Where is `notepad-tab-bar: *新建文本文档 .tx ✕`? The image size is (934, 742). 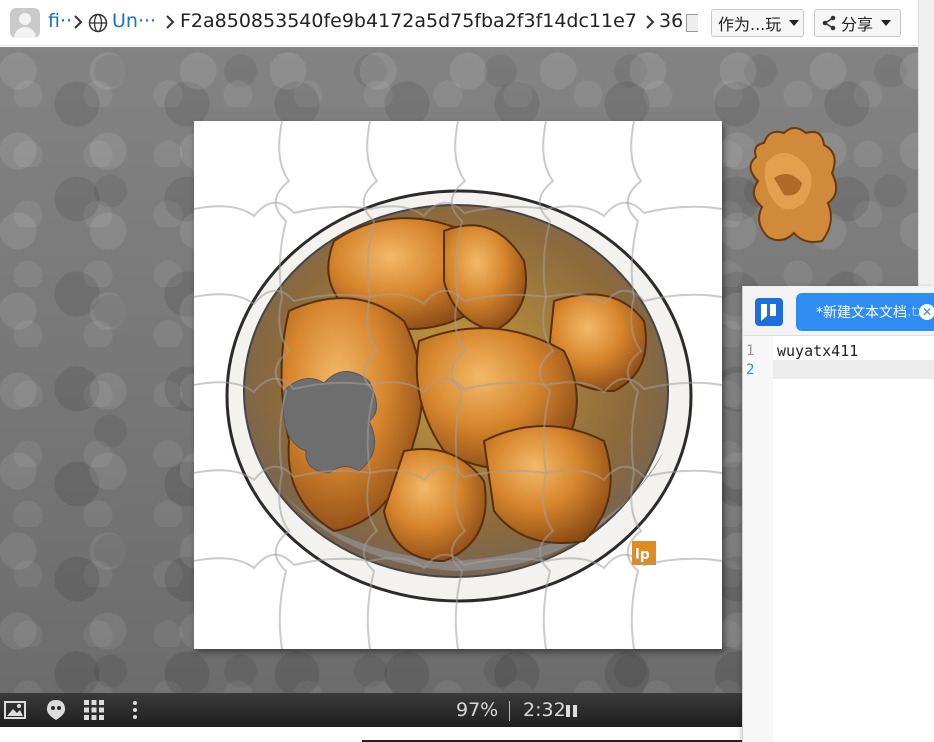
notepad-tab-bar: *新建文本文档 .tx ✕ is located at coordinates (838, 311).